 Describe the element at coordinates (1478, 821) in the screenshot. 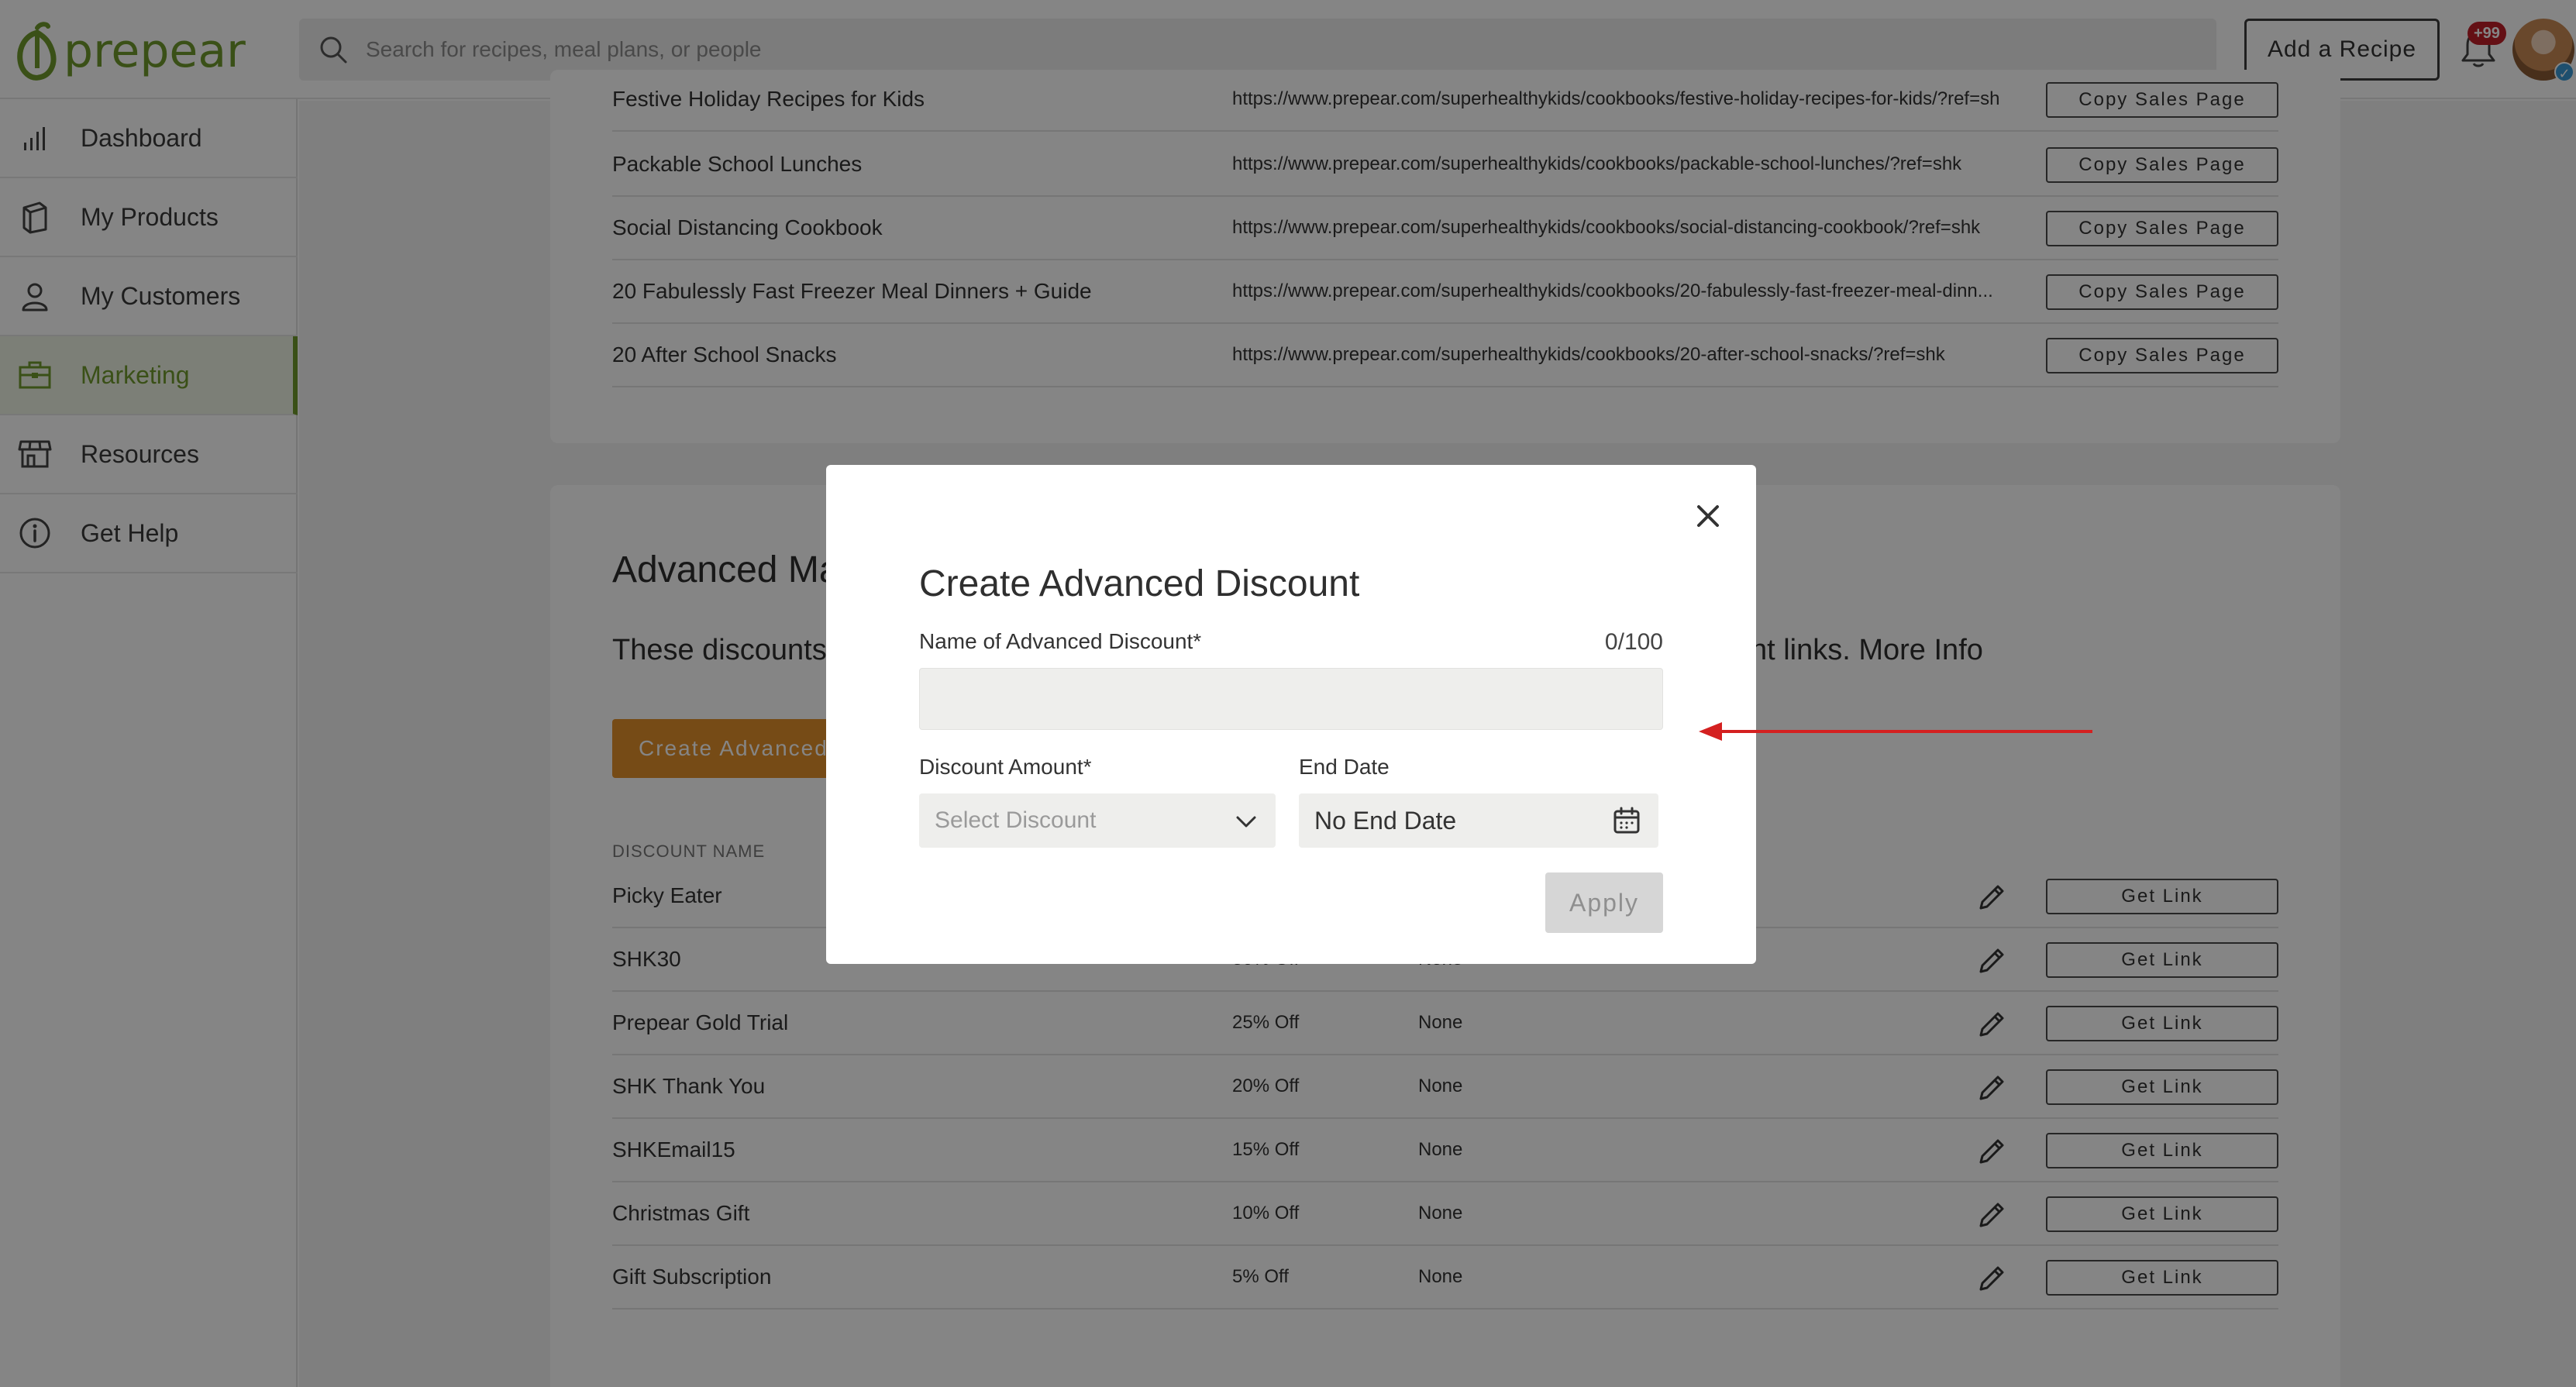

I see `end-date-field: No End Date` at that location.